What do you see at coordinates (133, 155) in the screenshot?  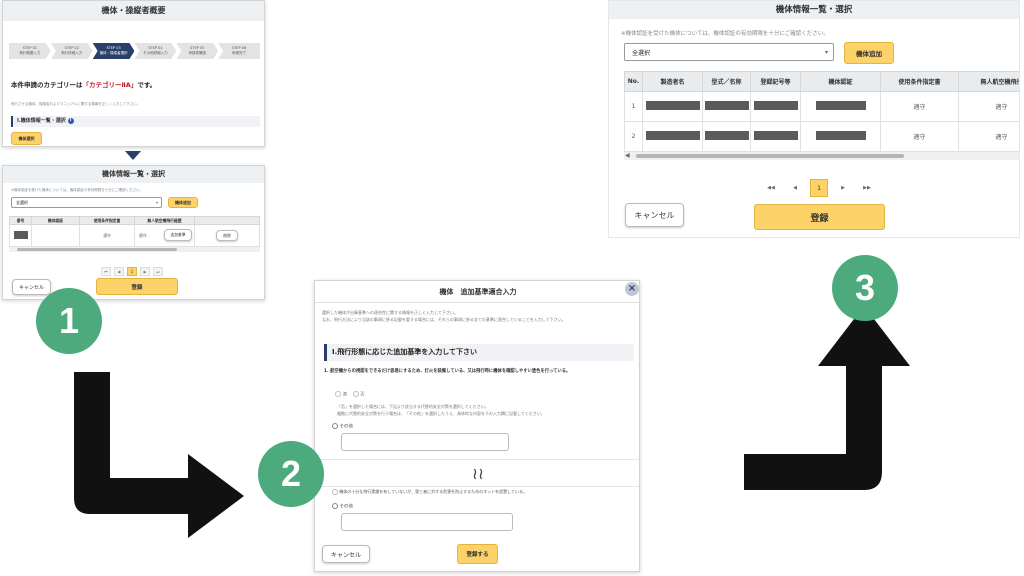 I see `down-arrow-icon` at bounding box center [133, 155].